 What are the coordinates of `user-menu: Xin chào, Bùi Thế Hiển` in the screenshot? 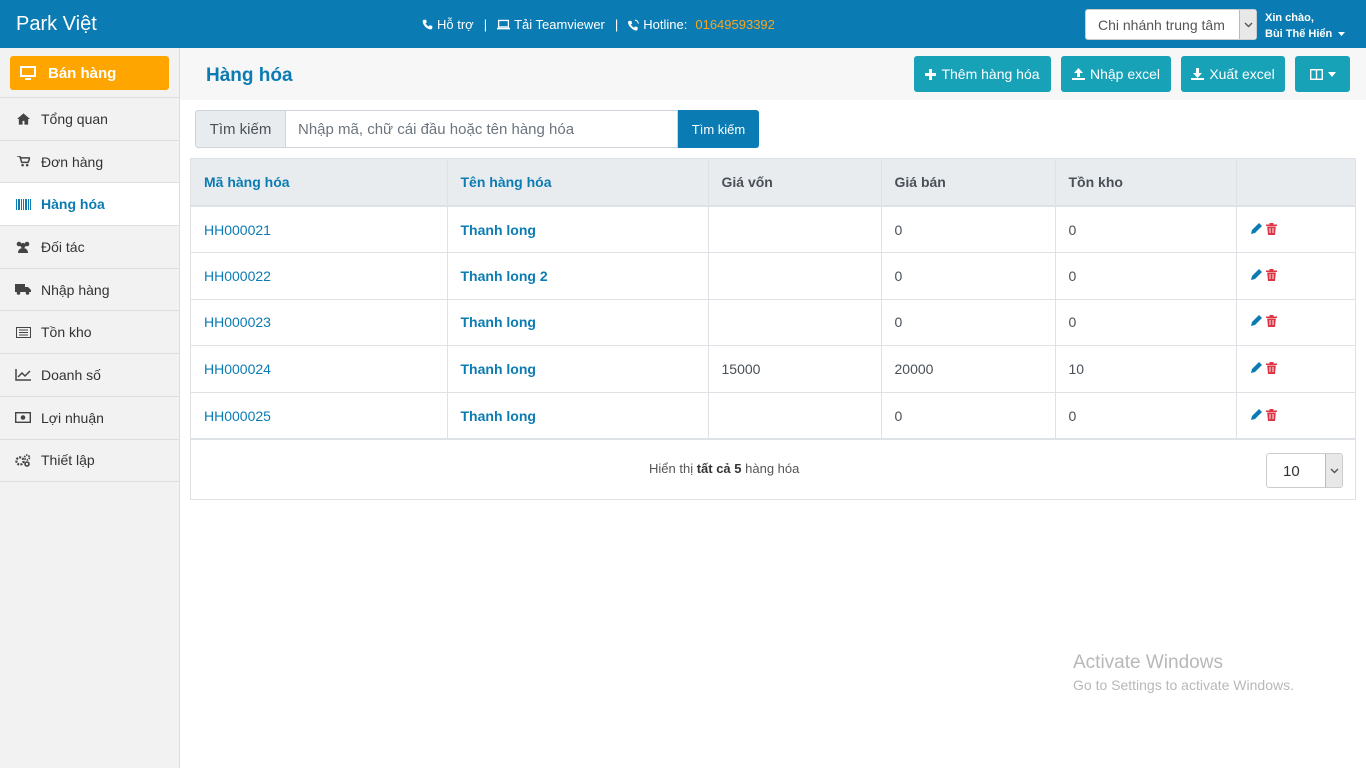 It's located at (1305, 26).